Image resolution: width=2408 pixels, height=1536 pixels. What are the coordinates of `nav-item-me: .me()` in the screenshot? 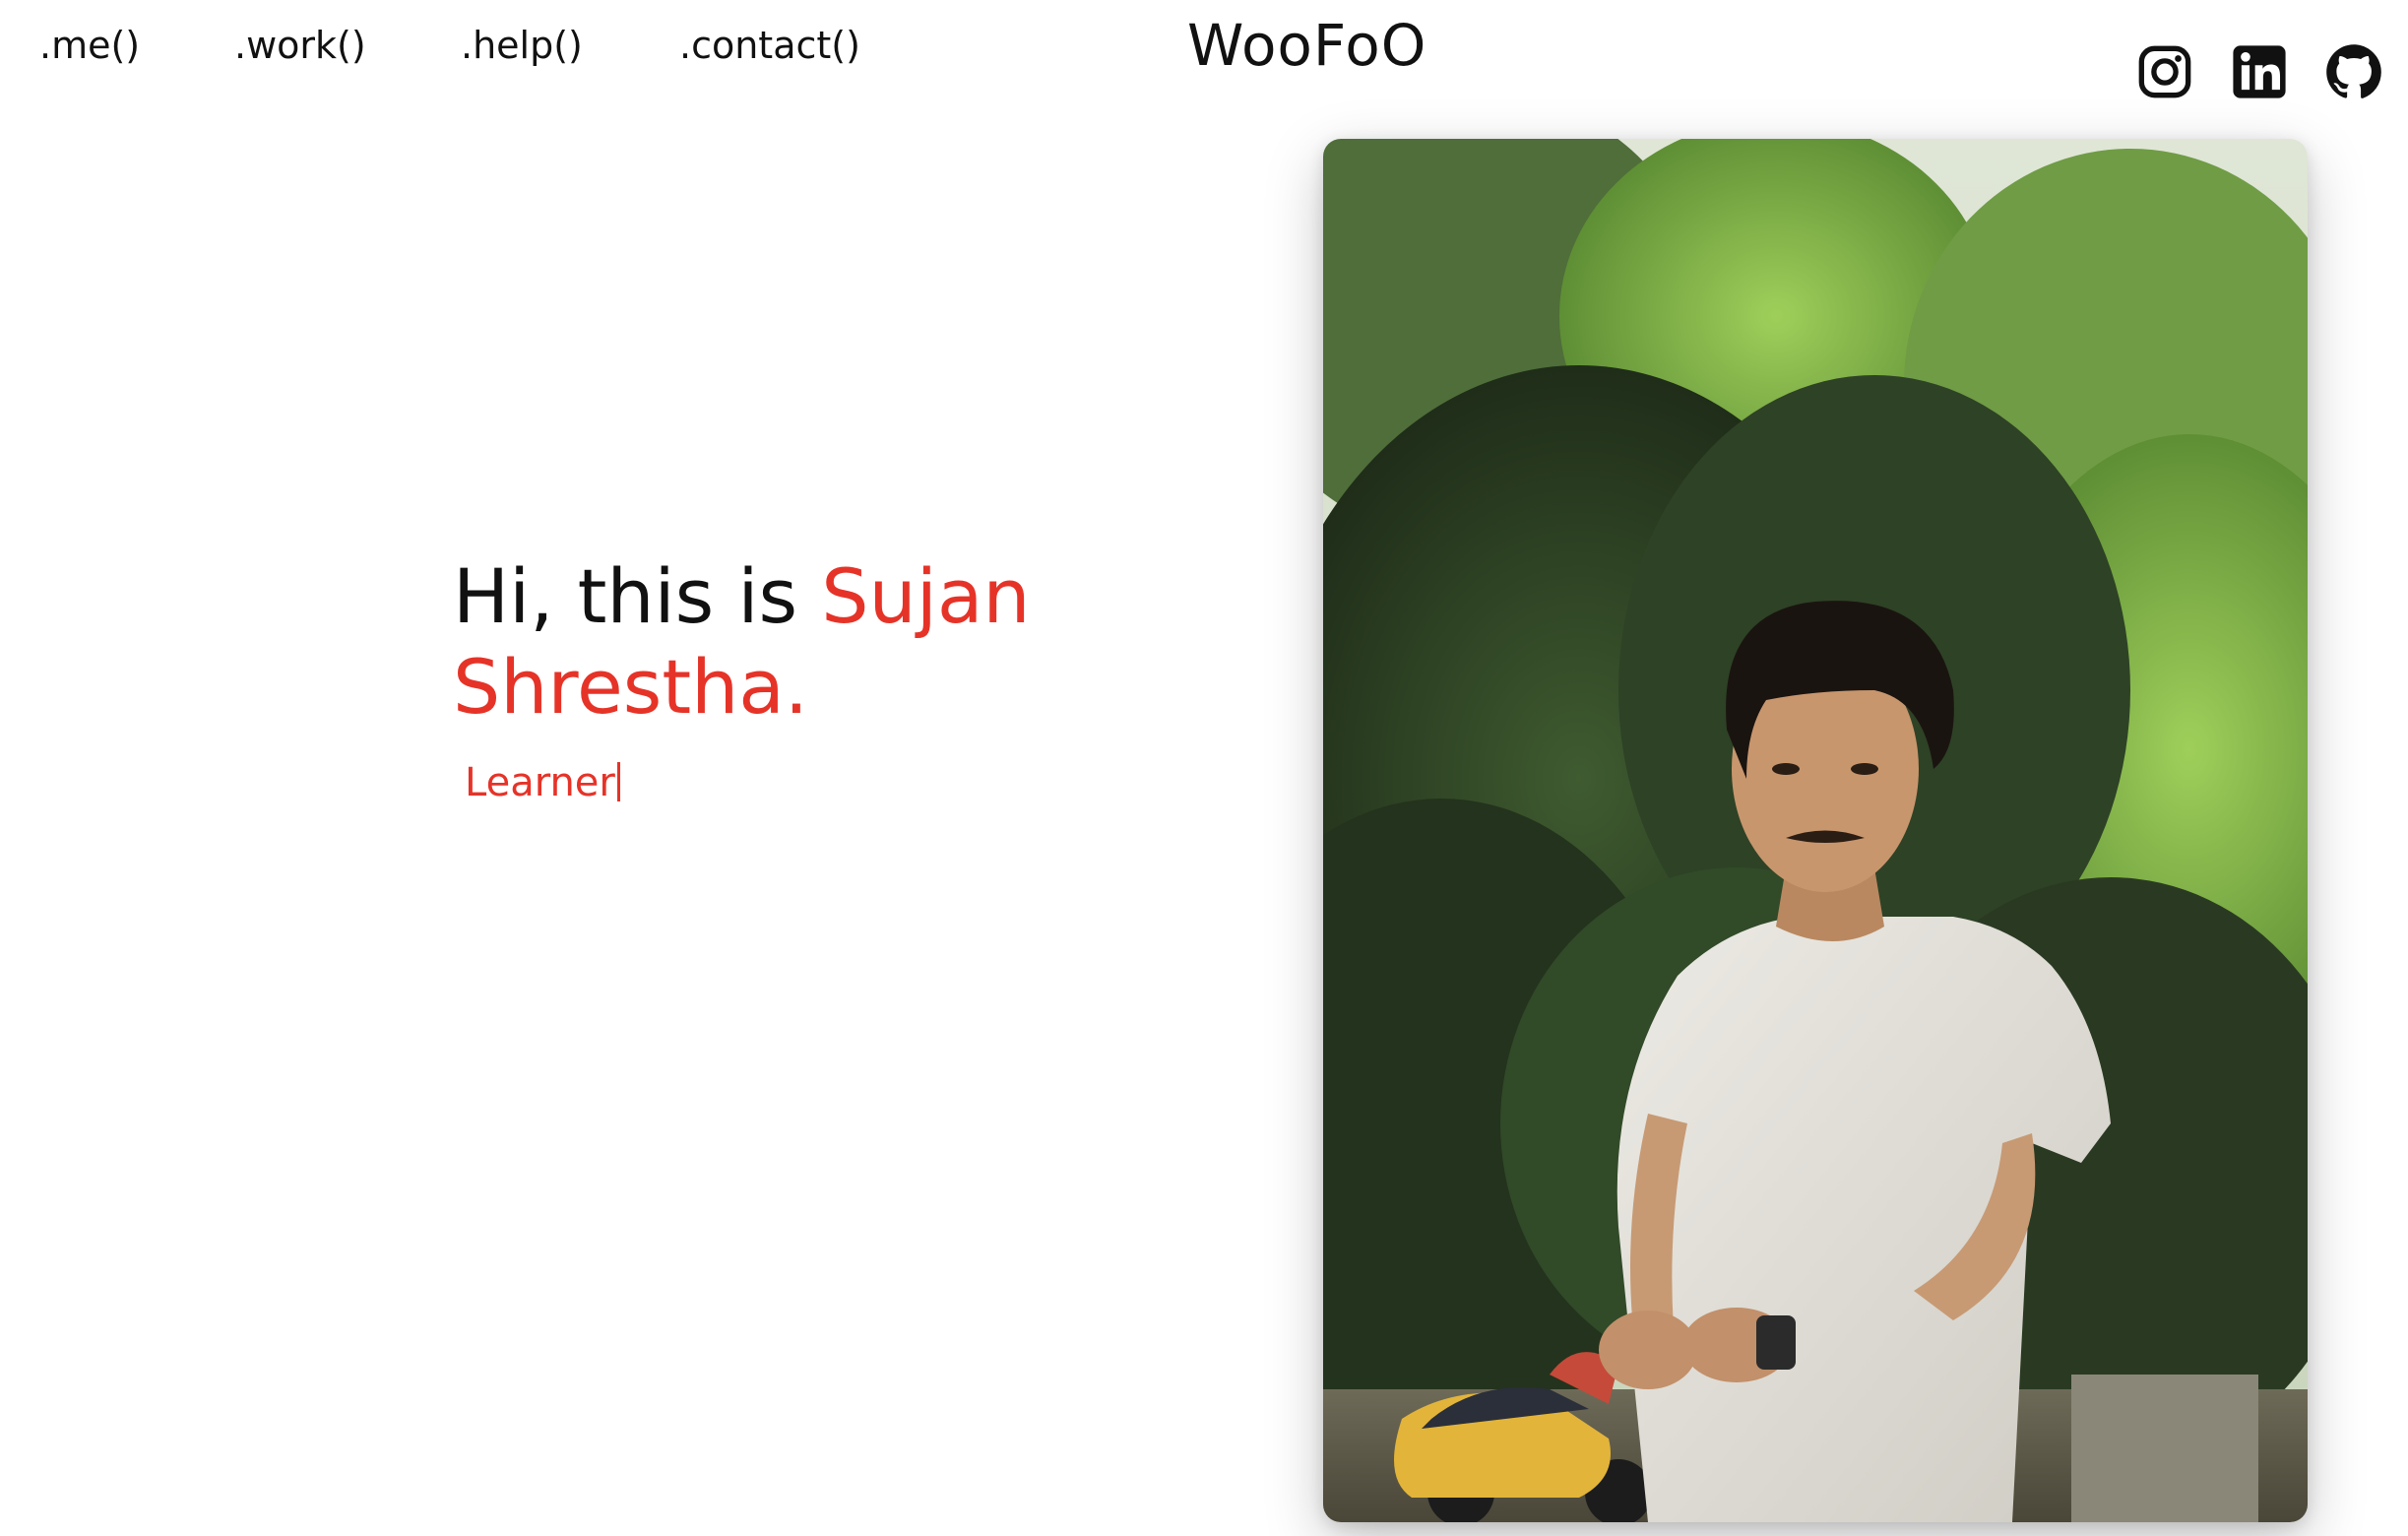 It's located at (89, 45).